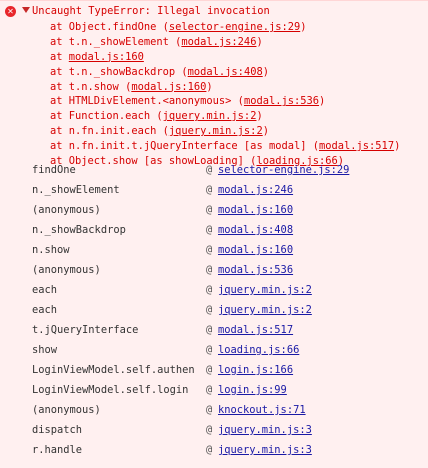  Describe the element at coordinates (255, 370) in the screenshot. I see `source-link: login.js:166` at that location.